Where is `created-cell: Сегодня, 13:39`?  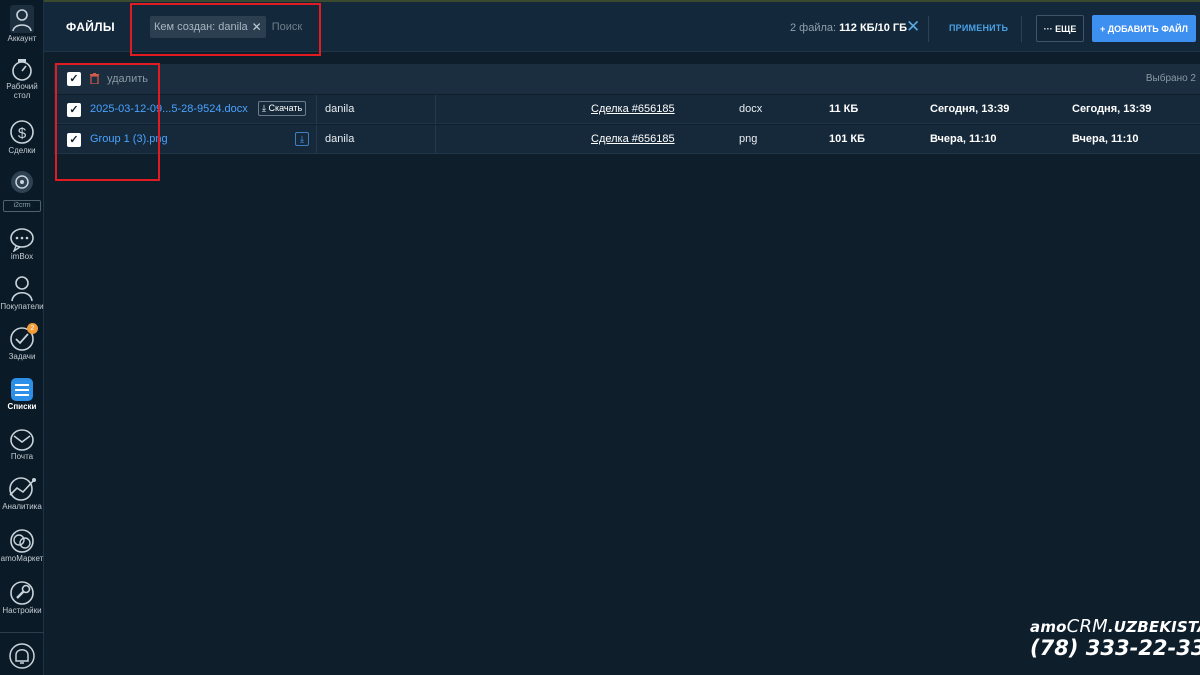
created-cell: Сегодня, 13:39 is located at coordinates (970, 109).